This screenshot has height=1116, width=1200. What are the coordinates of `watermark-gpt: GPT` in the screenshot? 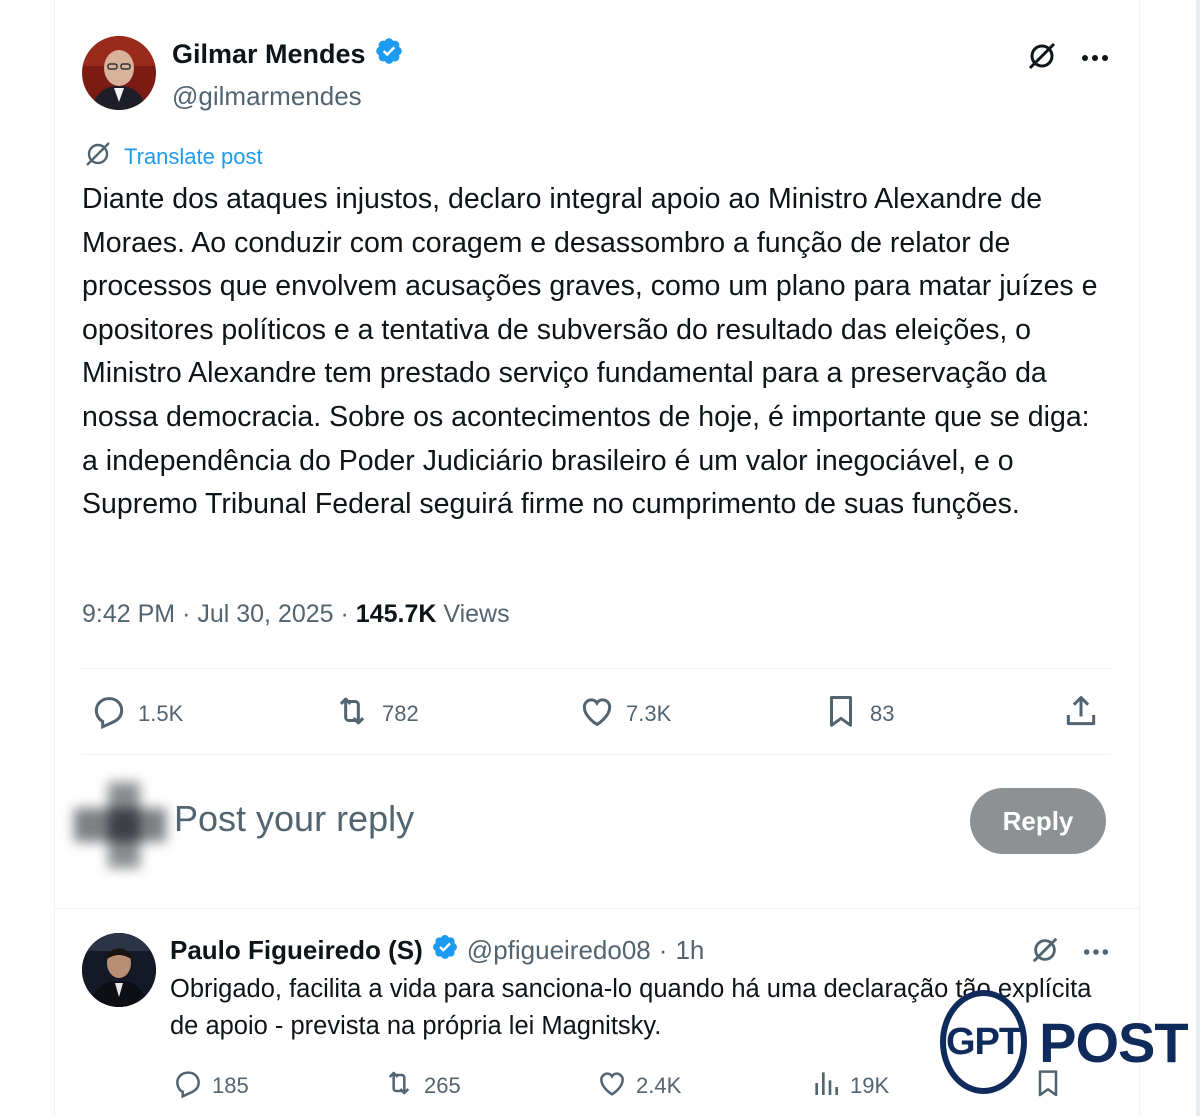 It's located at (984, 1041).